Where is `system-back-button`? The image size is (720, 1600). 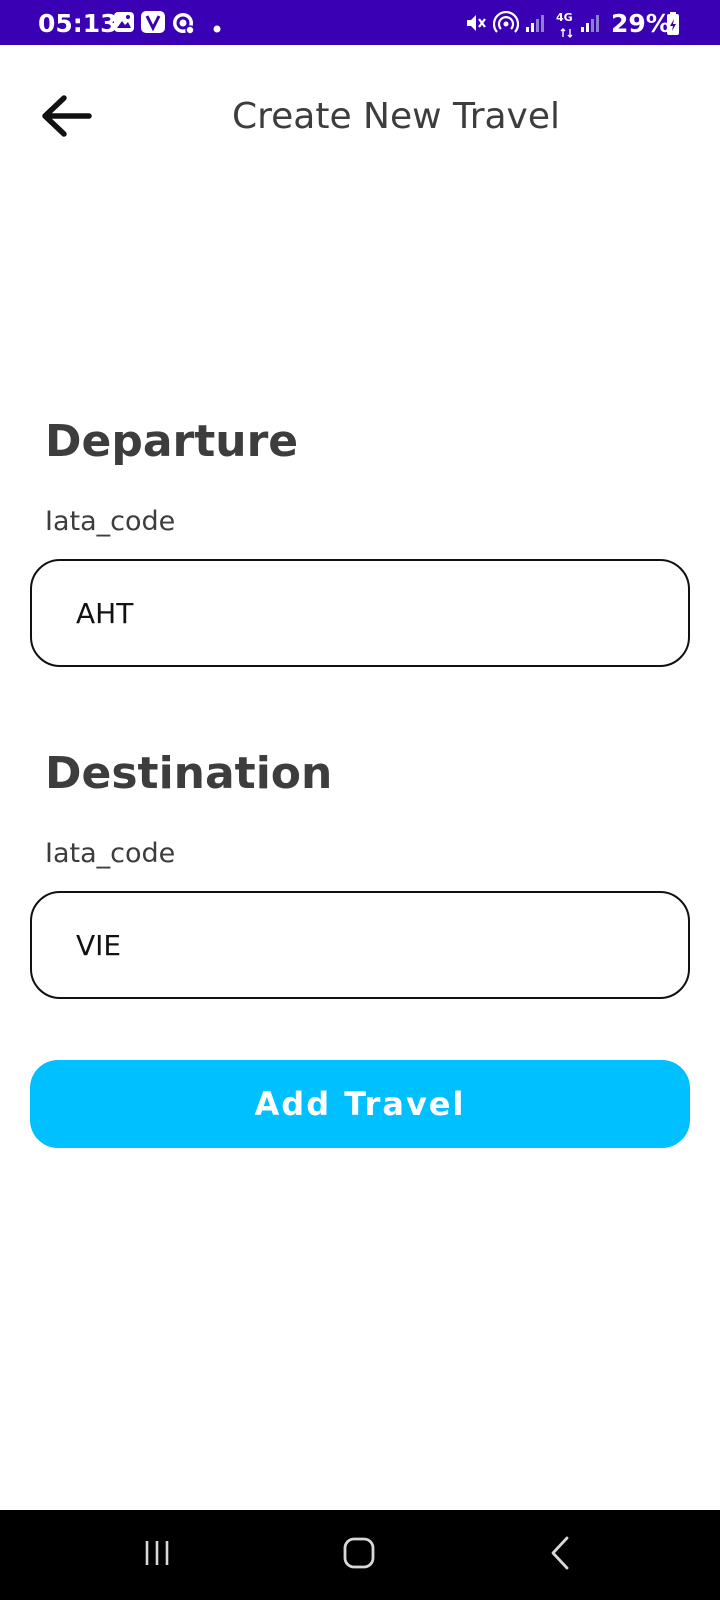
system-back-button is located at coordinates (561, 1555).